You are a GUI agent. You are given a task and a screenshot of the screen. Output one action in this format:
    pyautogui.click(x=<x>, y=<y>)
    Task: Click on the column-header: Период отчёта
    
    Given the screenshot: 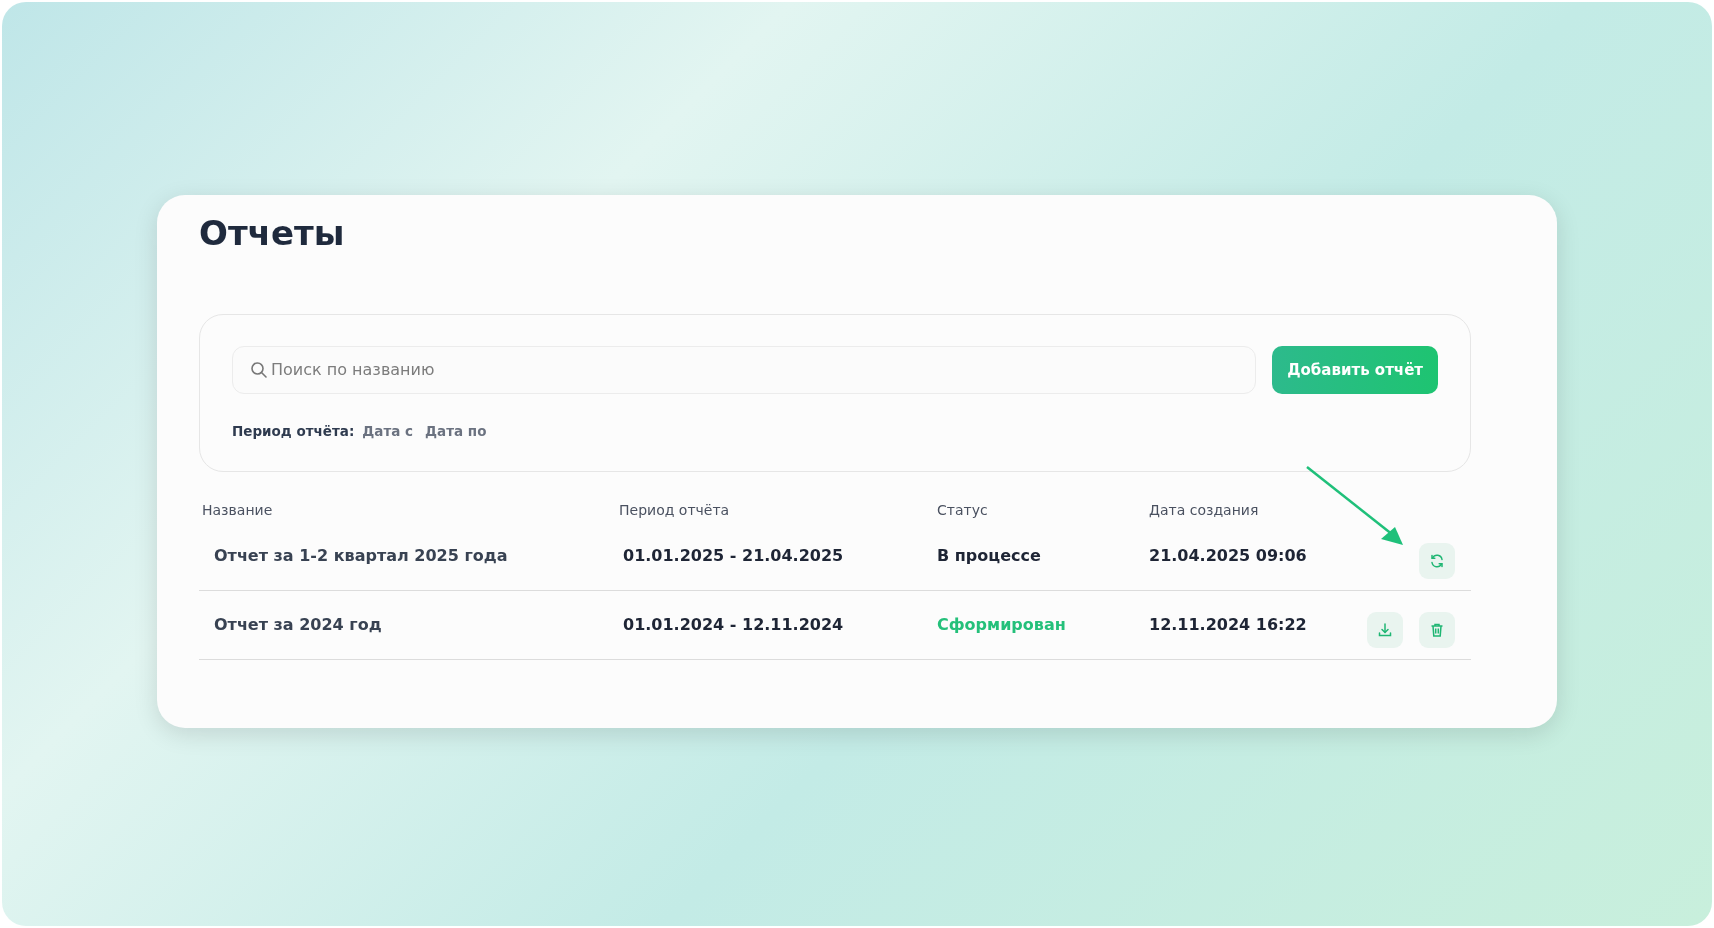 What is the action you would take?
    pyautogui.click(x=675, y=510)
    